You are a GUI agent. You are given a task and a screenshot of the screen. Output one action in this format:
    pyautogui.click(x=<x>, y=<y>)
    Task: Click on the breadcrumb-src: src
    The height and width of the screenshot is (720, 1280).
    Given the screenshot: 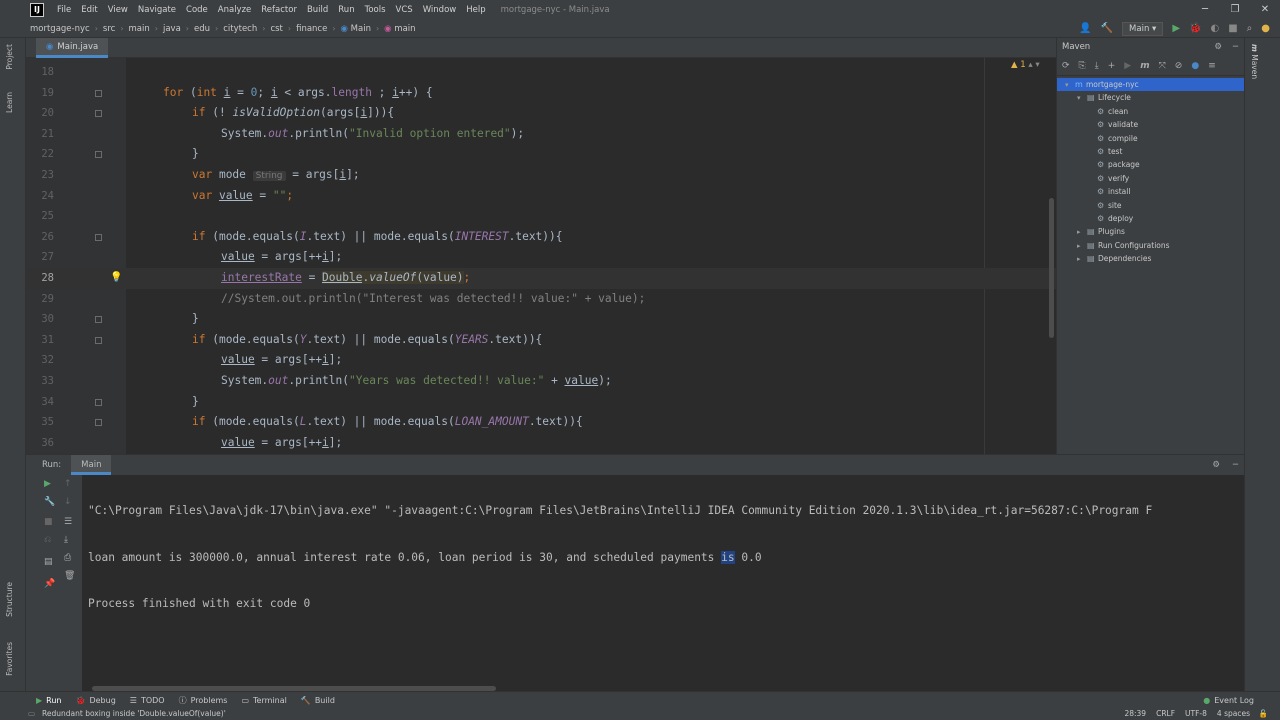 What is the action you would take?
    pyautogui.click(x=109, y=29)
    